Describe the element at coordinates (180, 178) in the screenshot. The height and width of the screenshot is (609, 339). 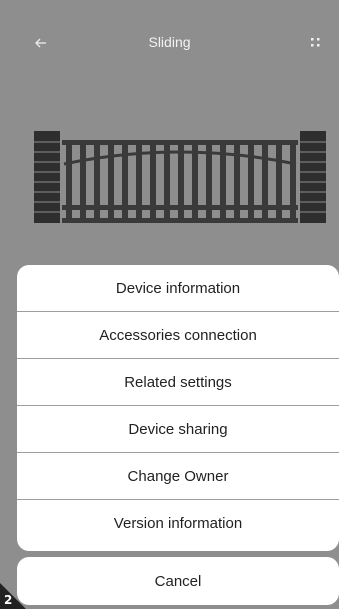
I see `sliding-gate-icon` at that location.